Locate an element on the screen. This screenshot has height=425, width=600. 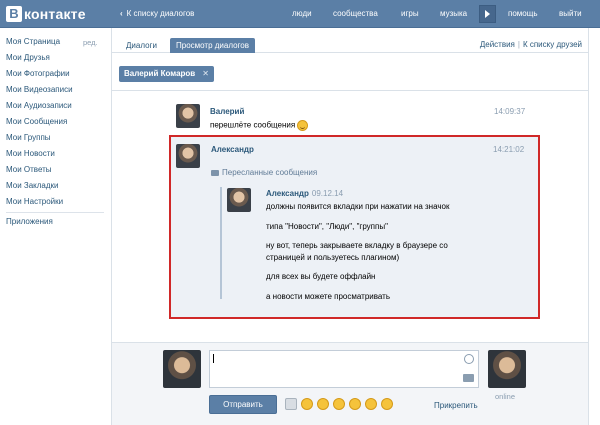
message-time: 14:21:02 is located at coordinates (509, 149).